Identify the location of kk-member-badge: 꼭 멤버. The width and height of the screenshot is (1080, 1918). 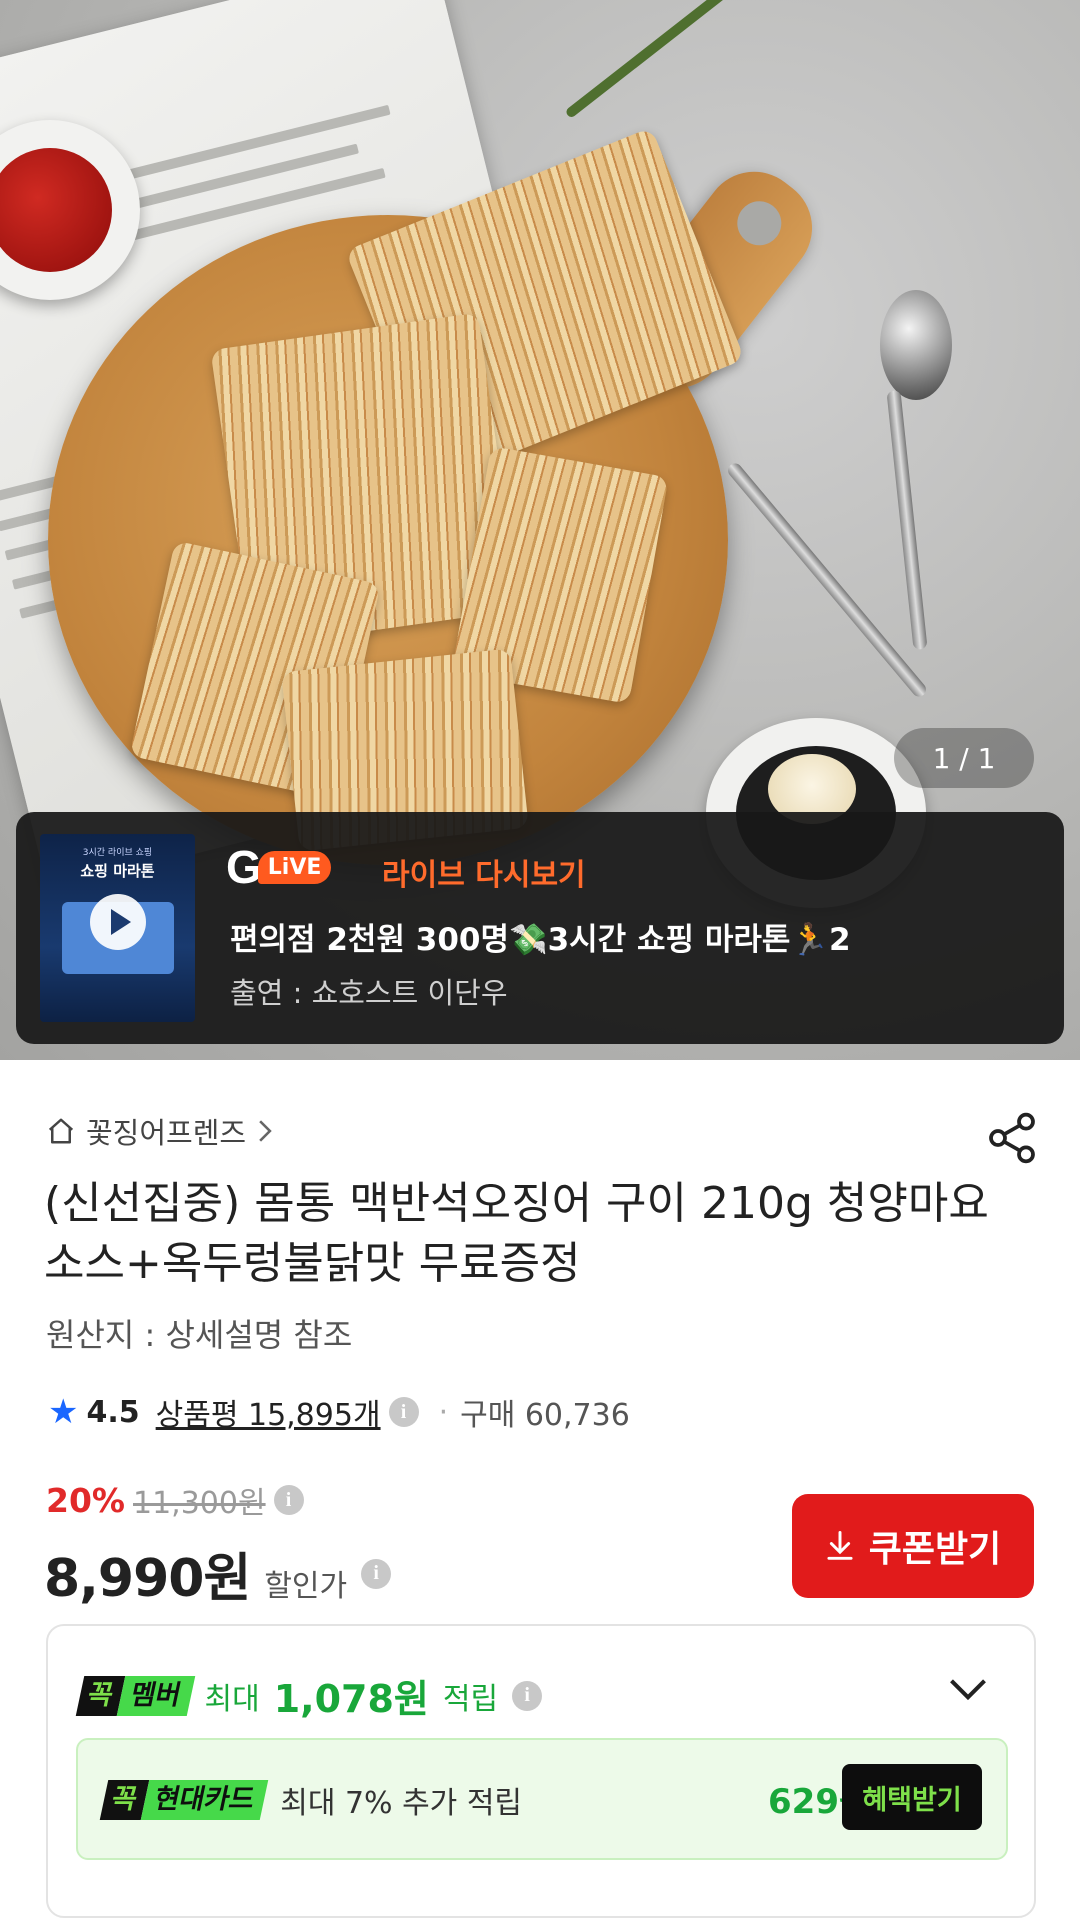
(135, 1695).